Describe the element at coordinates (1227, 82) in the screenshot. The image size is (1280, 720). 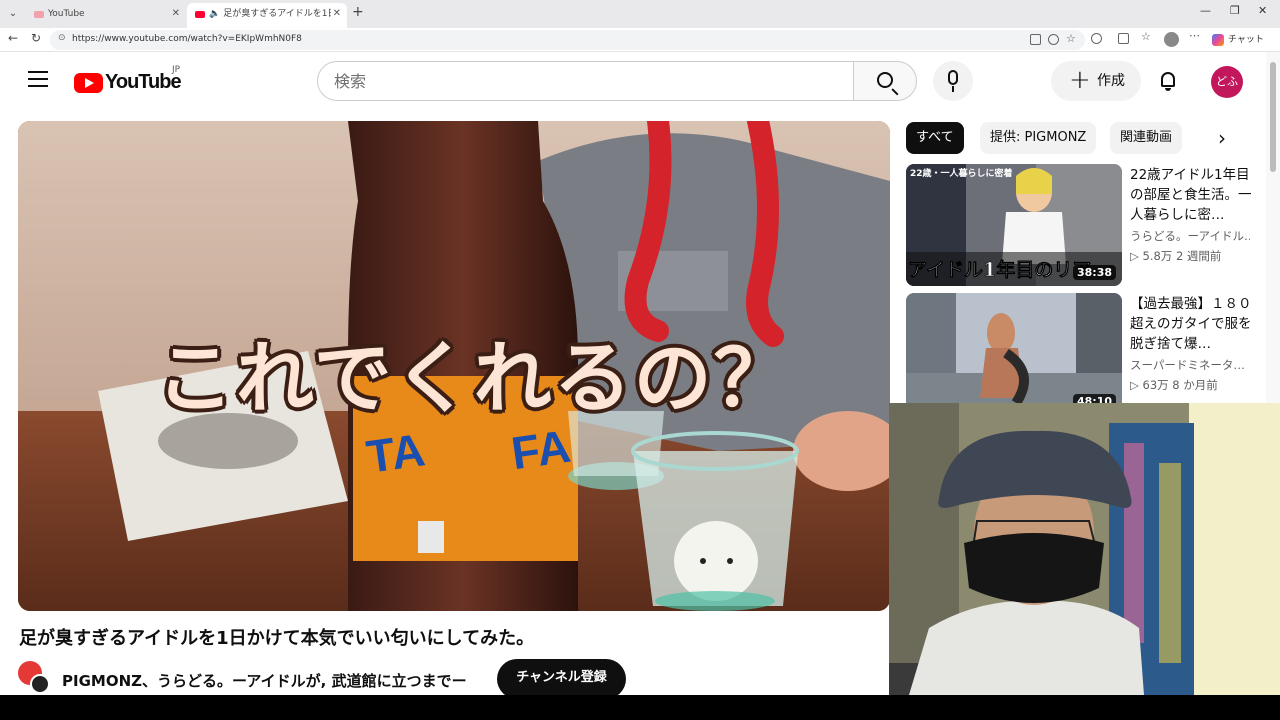
I see `account-avatar: どふ` at that location.